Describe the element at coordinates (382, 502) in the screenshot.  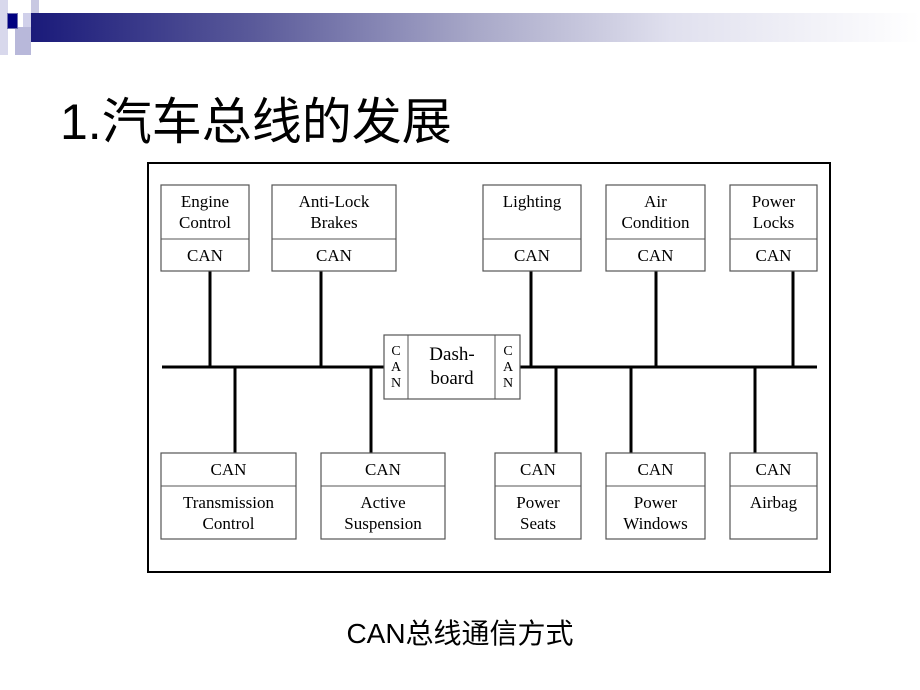
I see `node-label: Active` at that location.